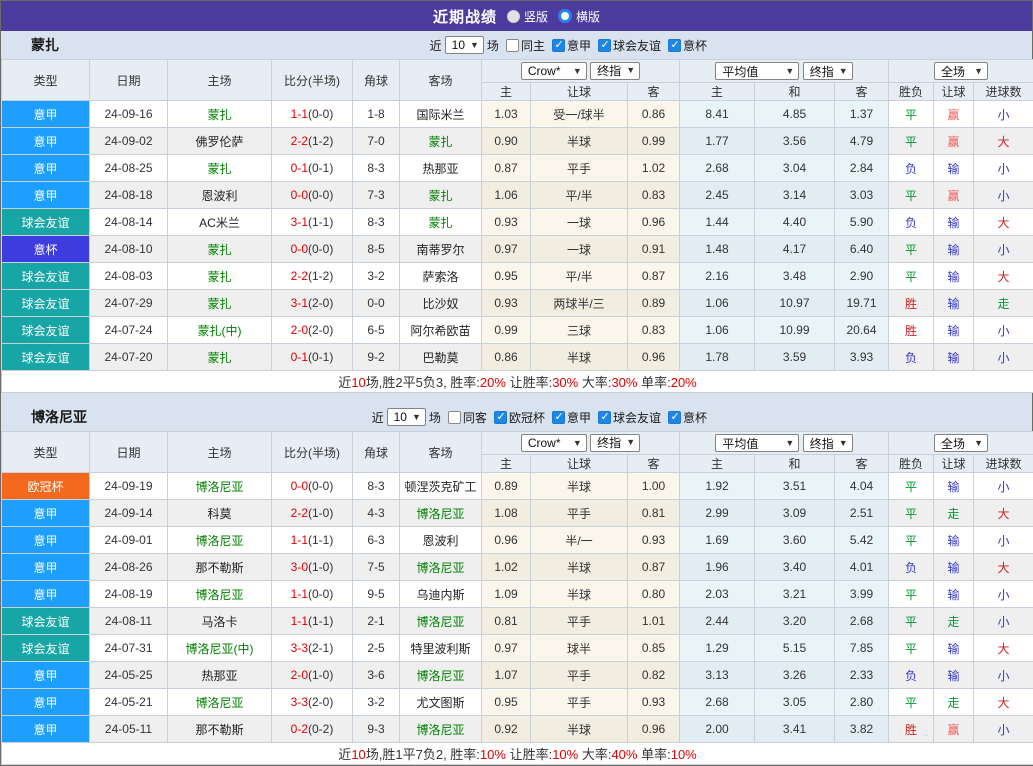 This screenshot has height=766, width=1033. I want to click on filter-checkbox-1: 欧冠杯, so click(519, 417).